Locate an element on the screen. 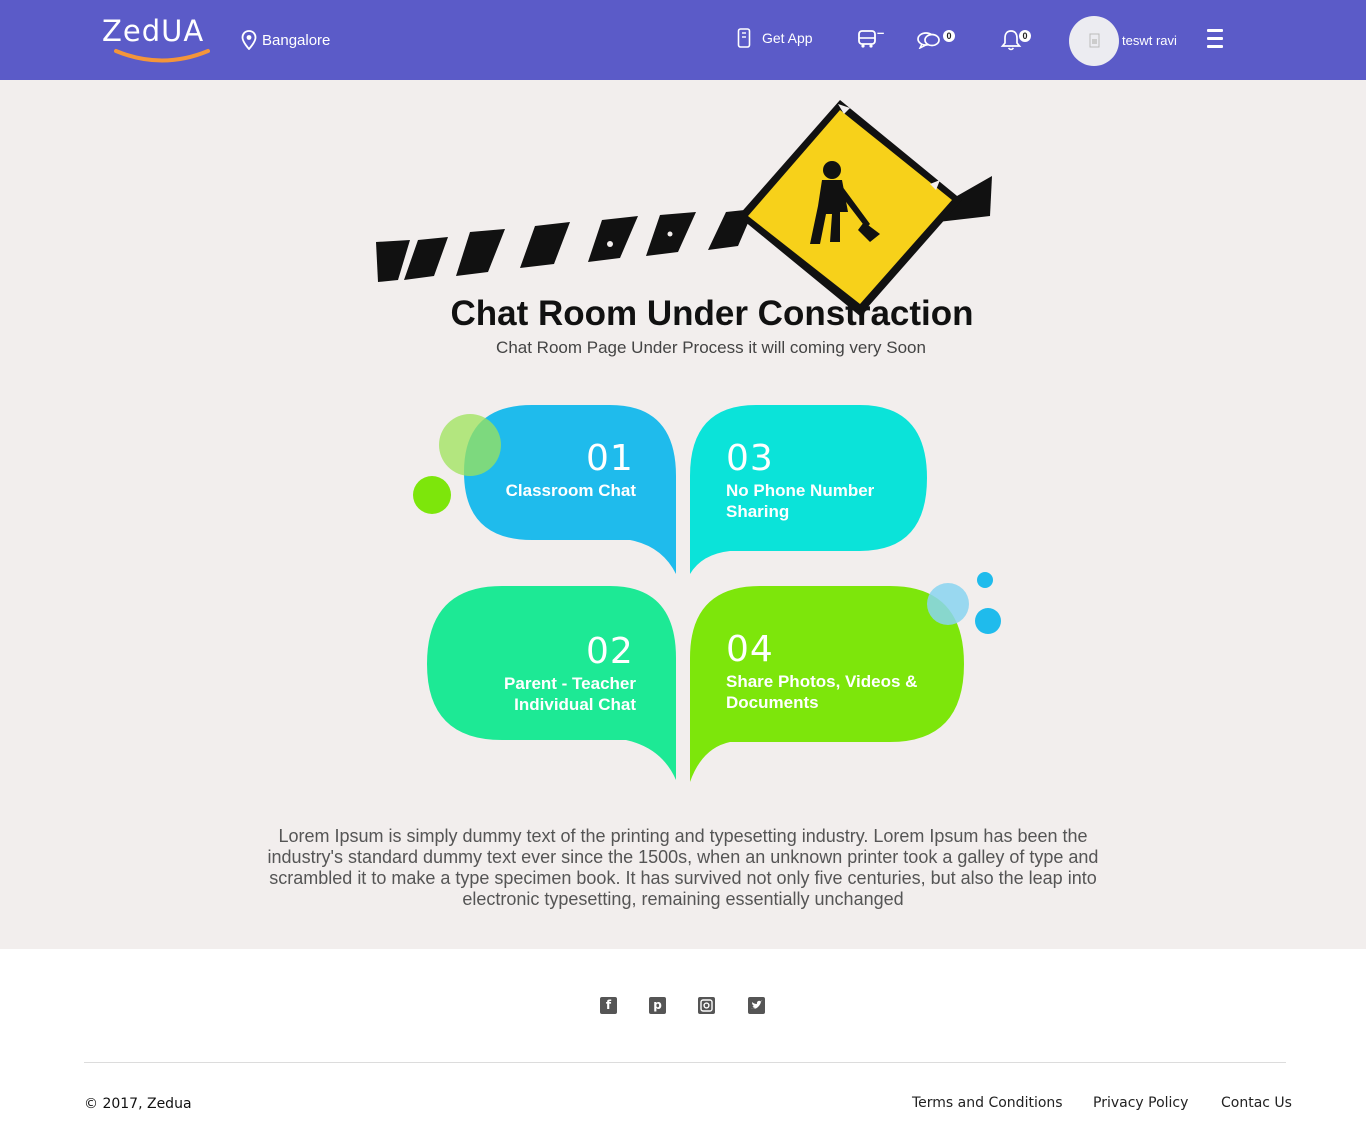 The height and width of the screenshot is (1147, 1366). copyright-text: © 2017, Zedua is located at coordinates (138, 1104).